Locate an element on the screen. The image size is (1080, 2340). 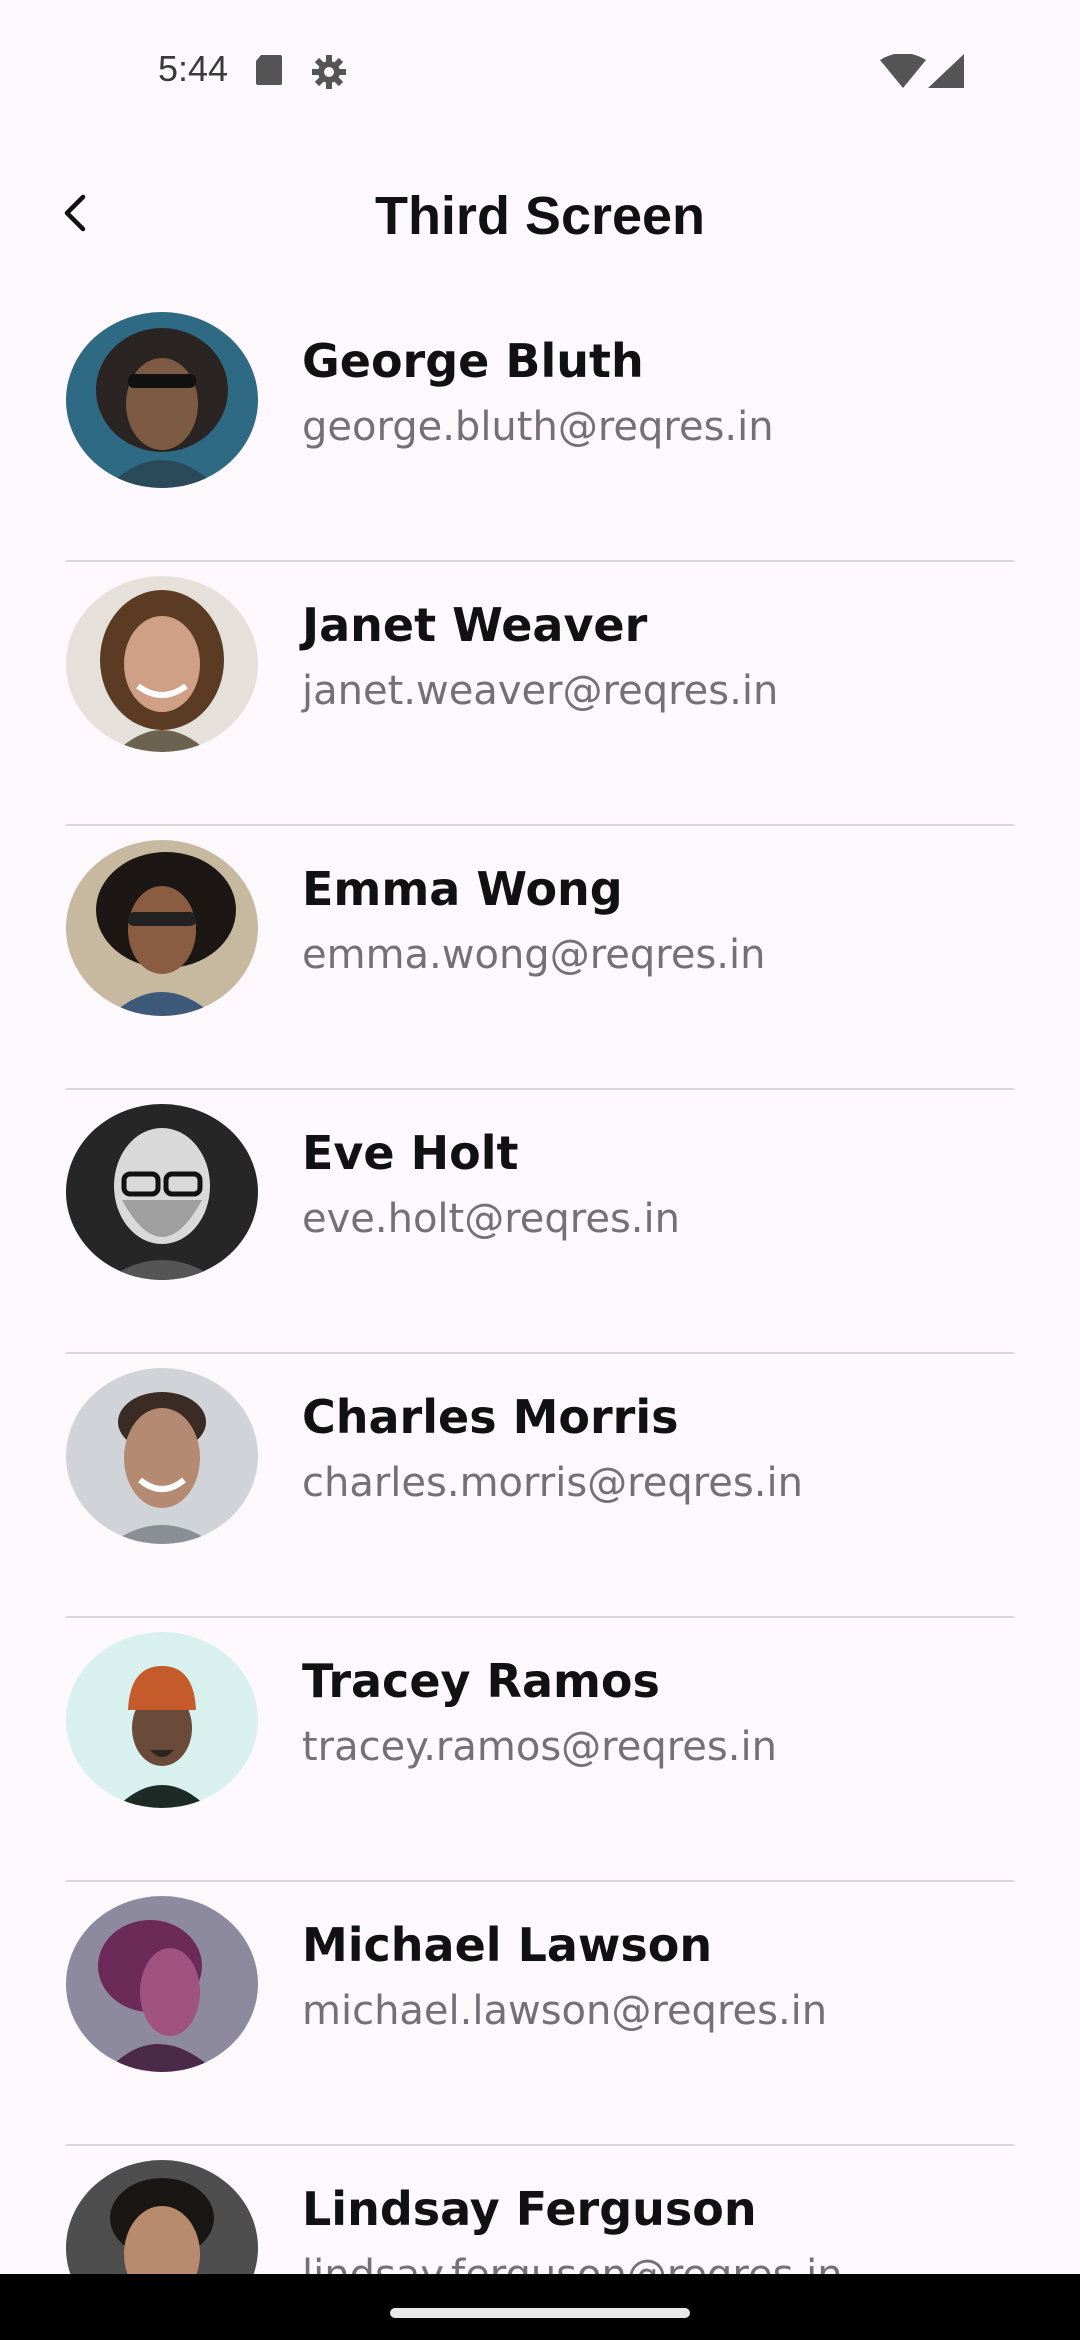
status-time: 5:44 is located at coordinates (193, 68).